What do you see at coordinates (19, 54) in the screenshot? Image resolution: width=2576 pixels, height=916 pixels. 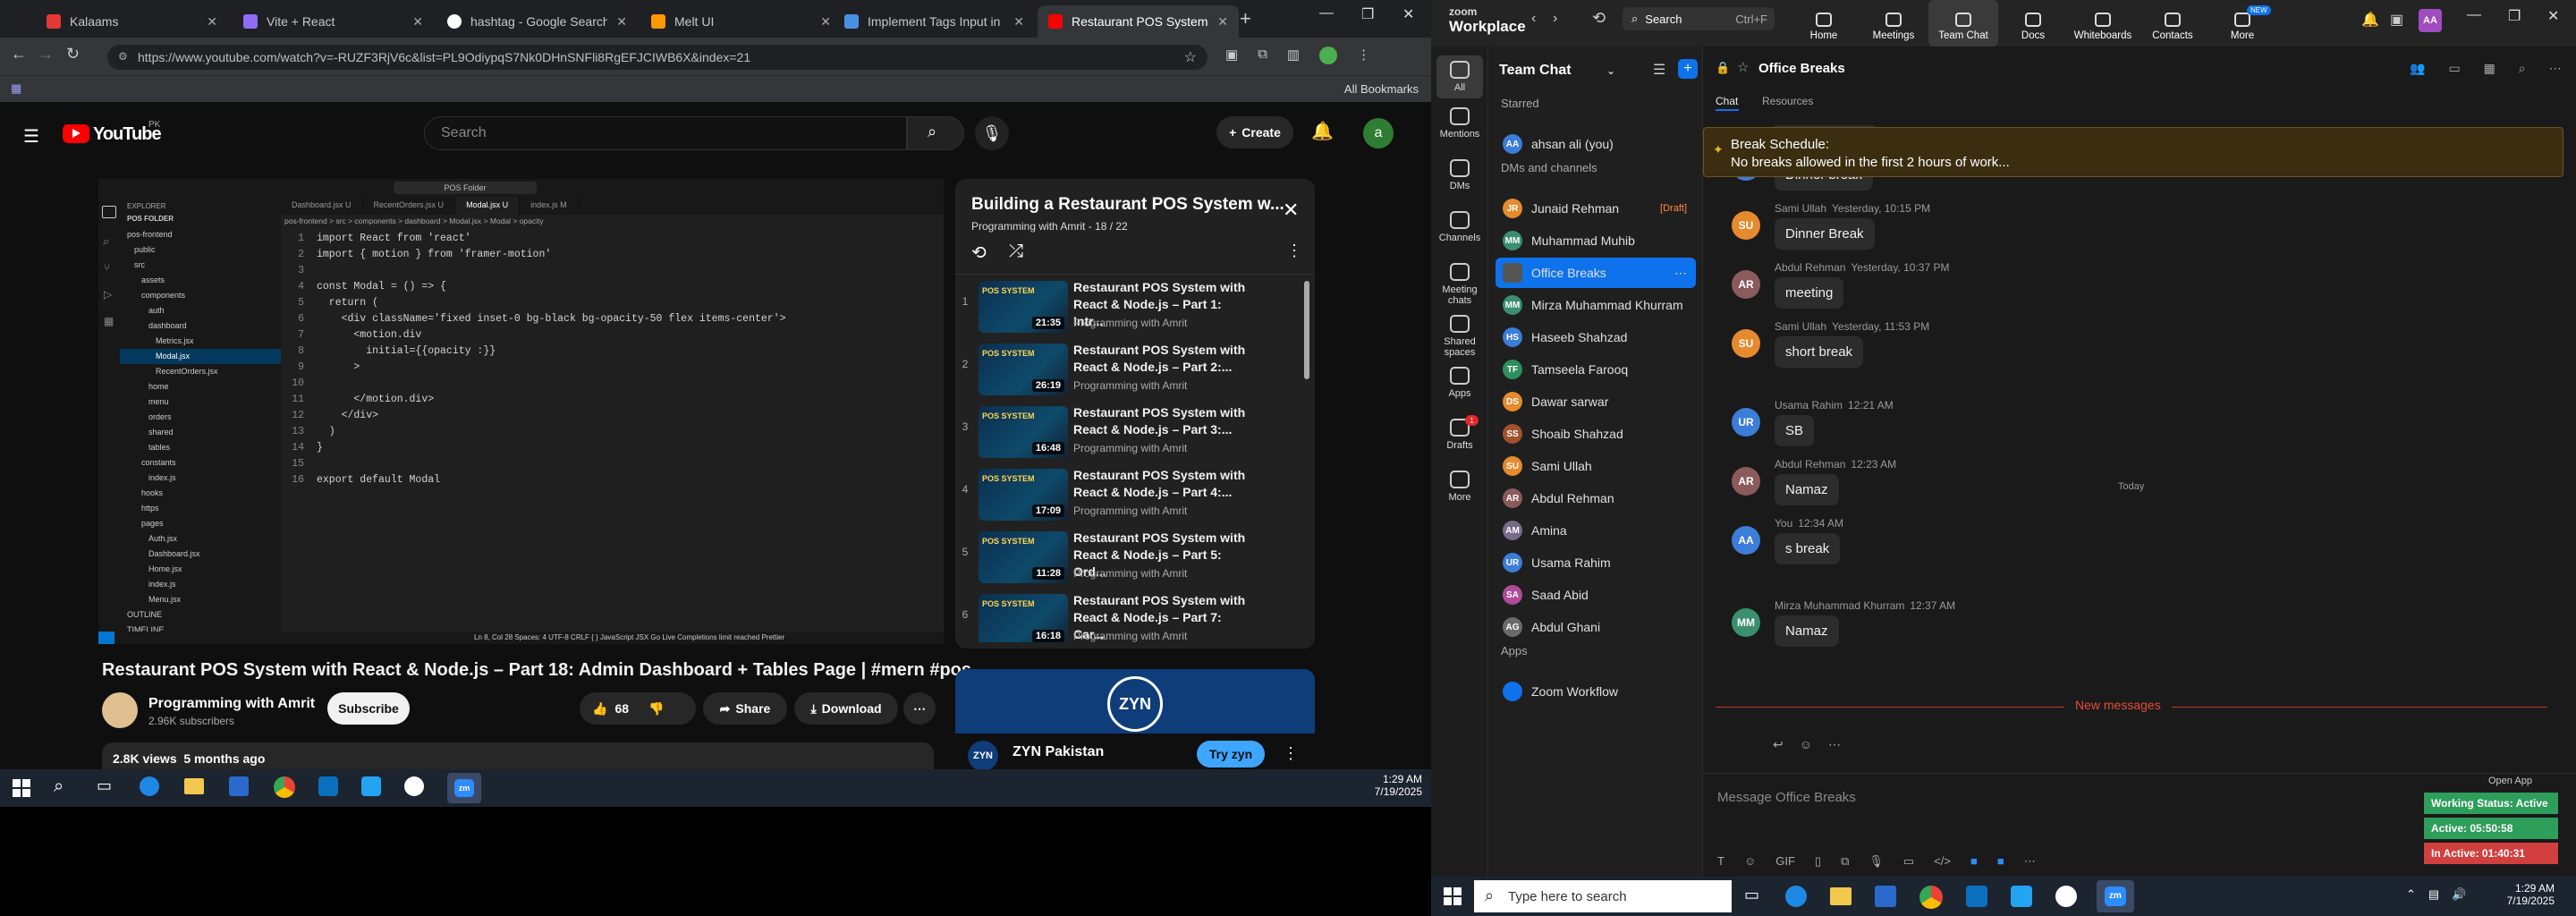 I see `back-arrow-icon: ←` at bounding box center [19, 54].